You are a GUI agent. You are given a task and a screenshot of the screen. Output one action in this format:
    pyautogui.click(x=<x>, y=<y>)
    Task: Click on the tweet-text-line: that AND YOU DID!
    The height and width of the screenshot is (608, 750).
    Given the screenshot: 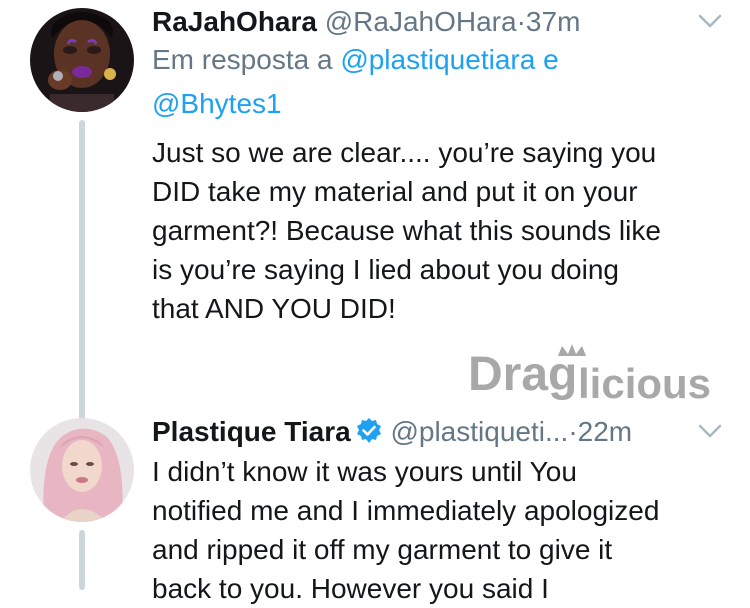 What is the action you would take?
    pyautogui.click(x=274, y=308)
    